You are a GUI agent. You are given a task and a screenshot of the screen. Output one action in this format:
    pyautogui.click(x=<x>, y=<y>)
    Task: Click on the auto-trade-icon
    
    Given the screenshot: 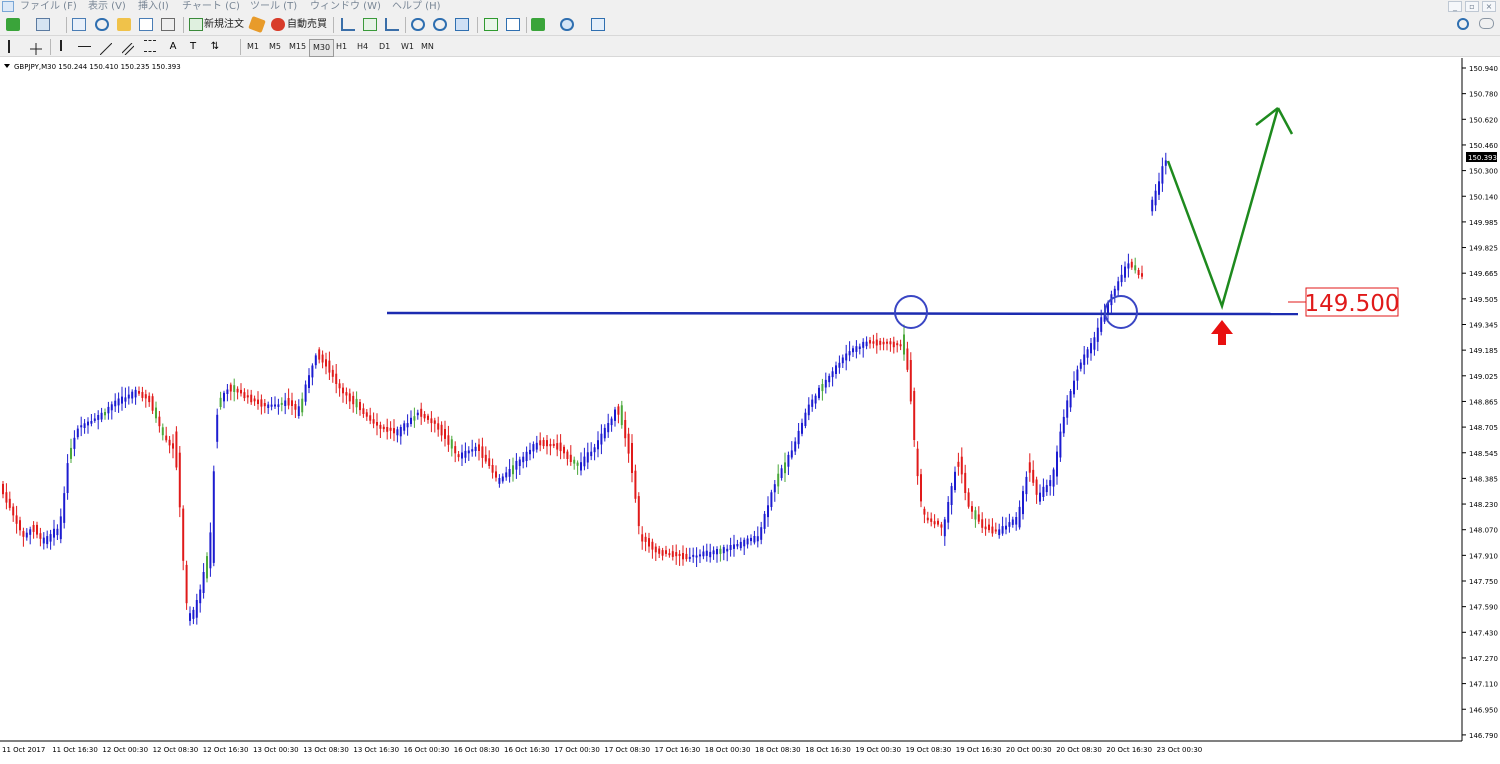 What is the action you would take?
    pyautogui.click(x=278, y=24)
    